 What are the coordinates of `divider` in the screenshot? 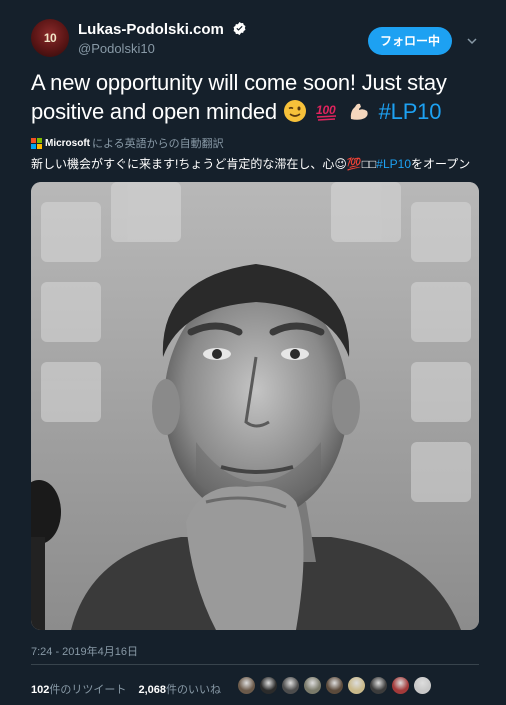 It's located at (255, 664).